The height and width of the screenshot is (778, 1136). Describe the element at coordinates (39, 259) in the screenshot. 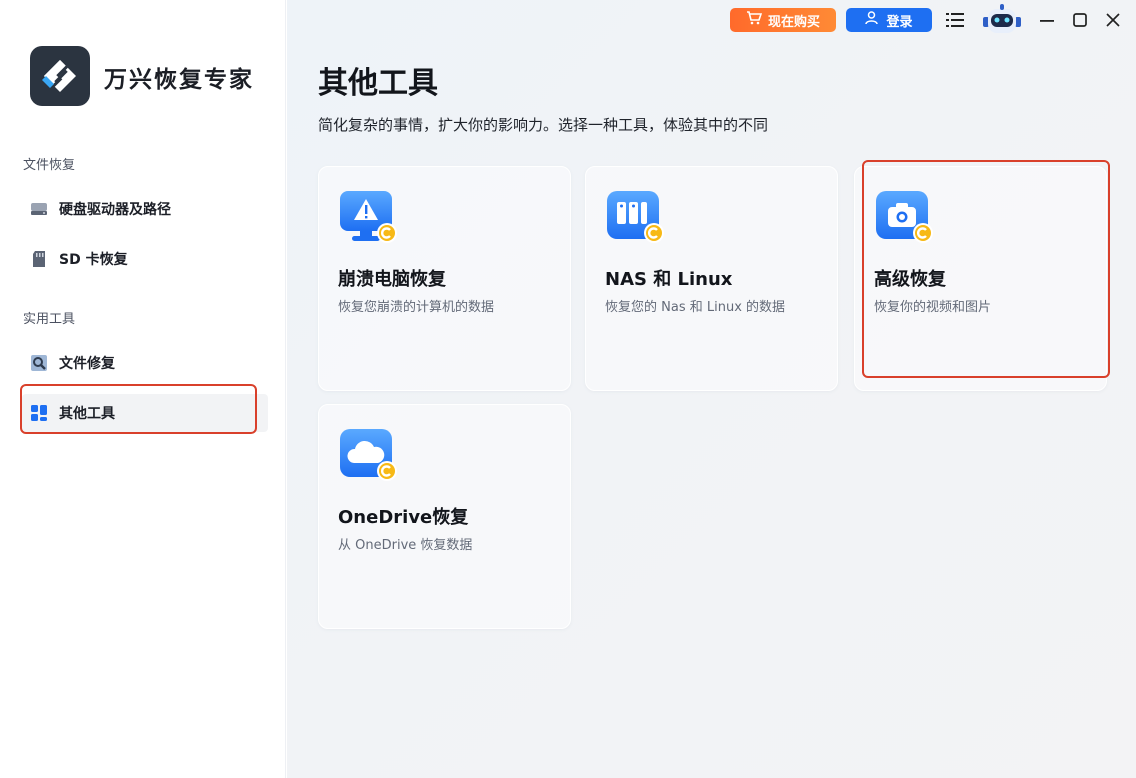

I see `sd-card-icon` at that location.